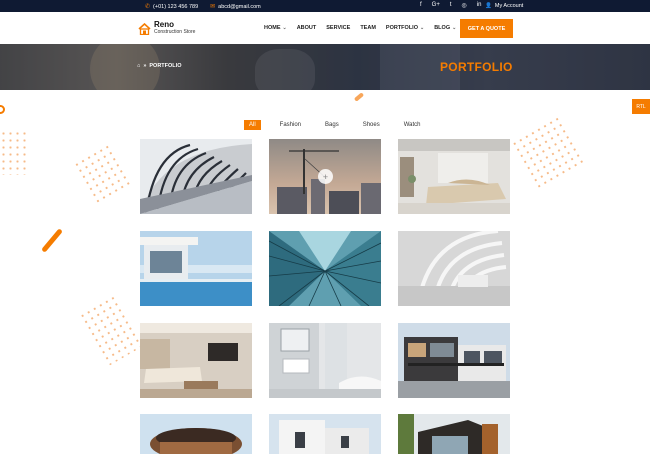  I want to click on breadcrumb-current: PORTFOLIO, so click(165, 66).